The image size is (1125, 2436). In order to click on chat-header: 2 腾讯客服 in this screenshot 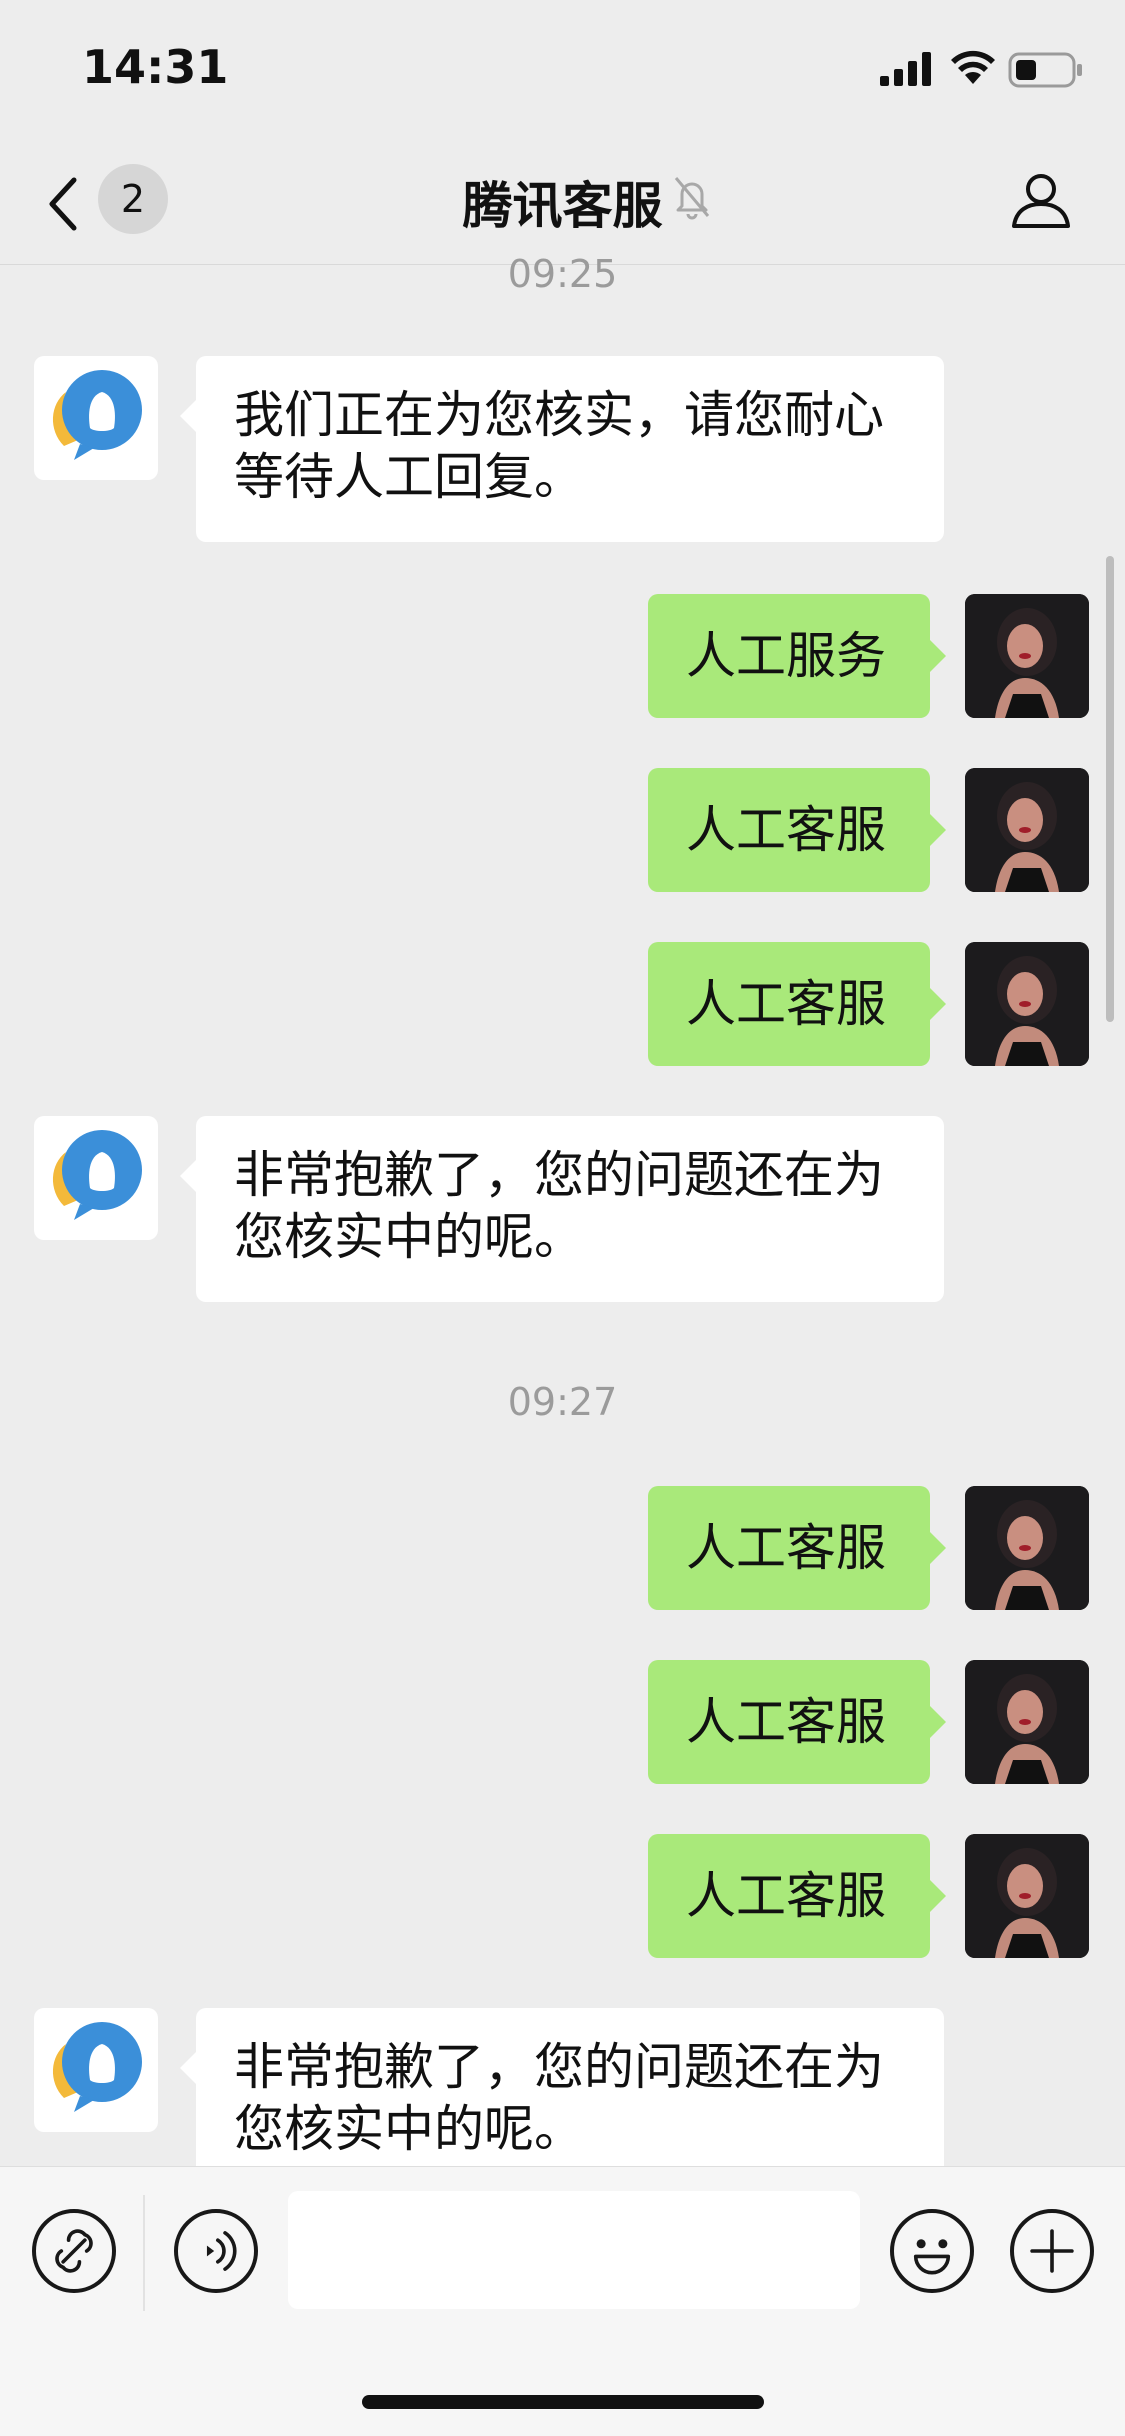, I will do `click(562, 197)`.